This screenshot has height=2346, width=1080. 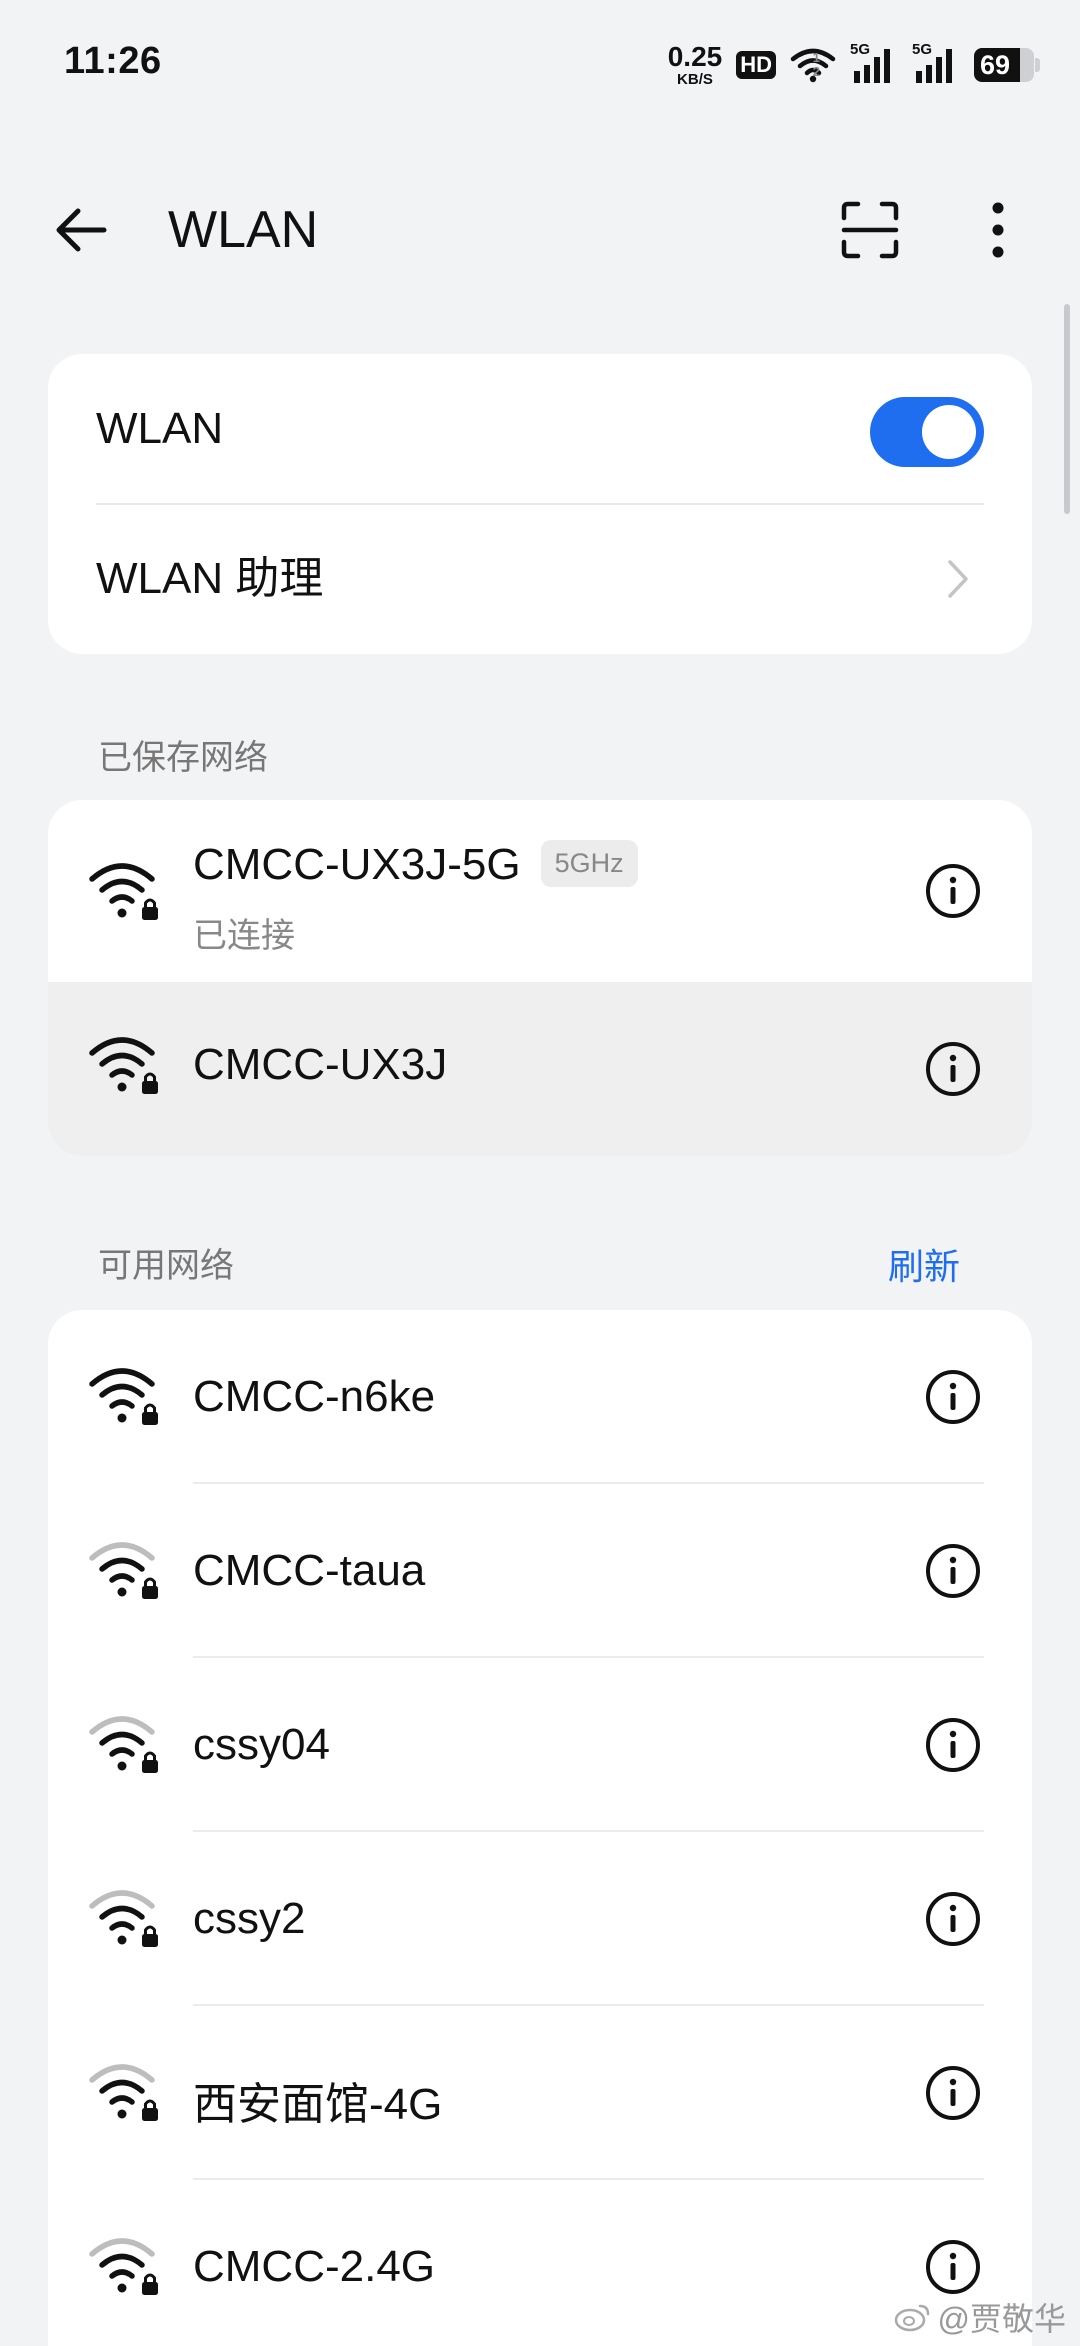 What do you see at coordinates (540, 2263) in the screenshot?
I see `network-item: CMCC-2.4G` at bounding box center [540, 2263].